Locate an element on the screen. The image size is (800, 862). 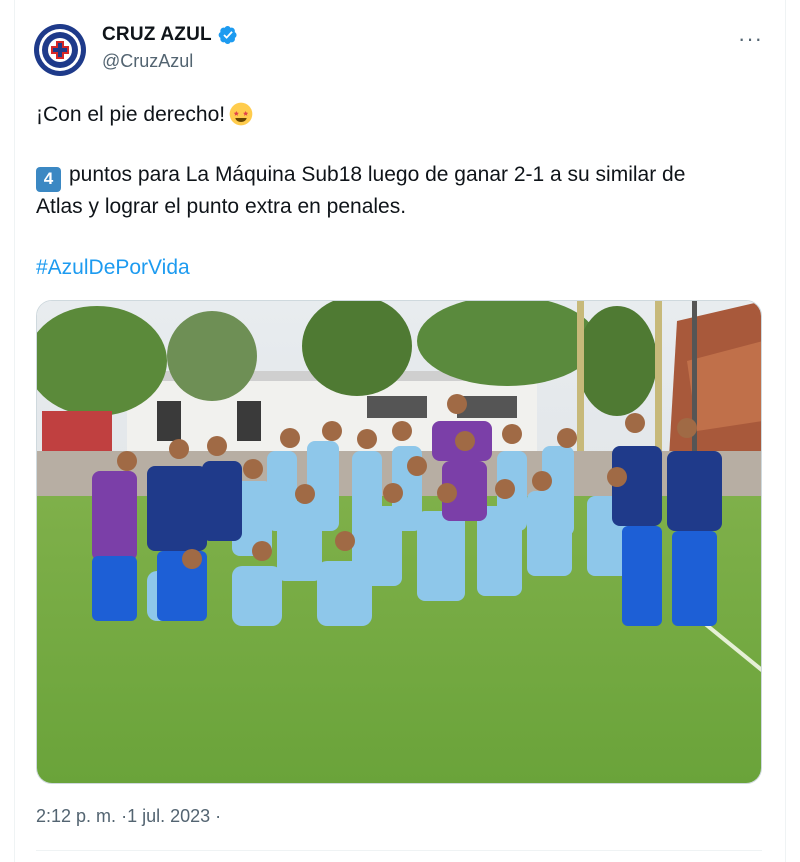
more-options-button: ··· is located at coordinates (750, 39).